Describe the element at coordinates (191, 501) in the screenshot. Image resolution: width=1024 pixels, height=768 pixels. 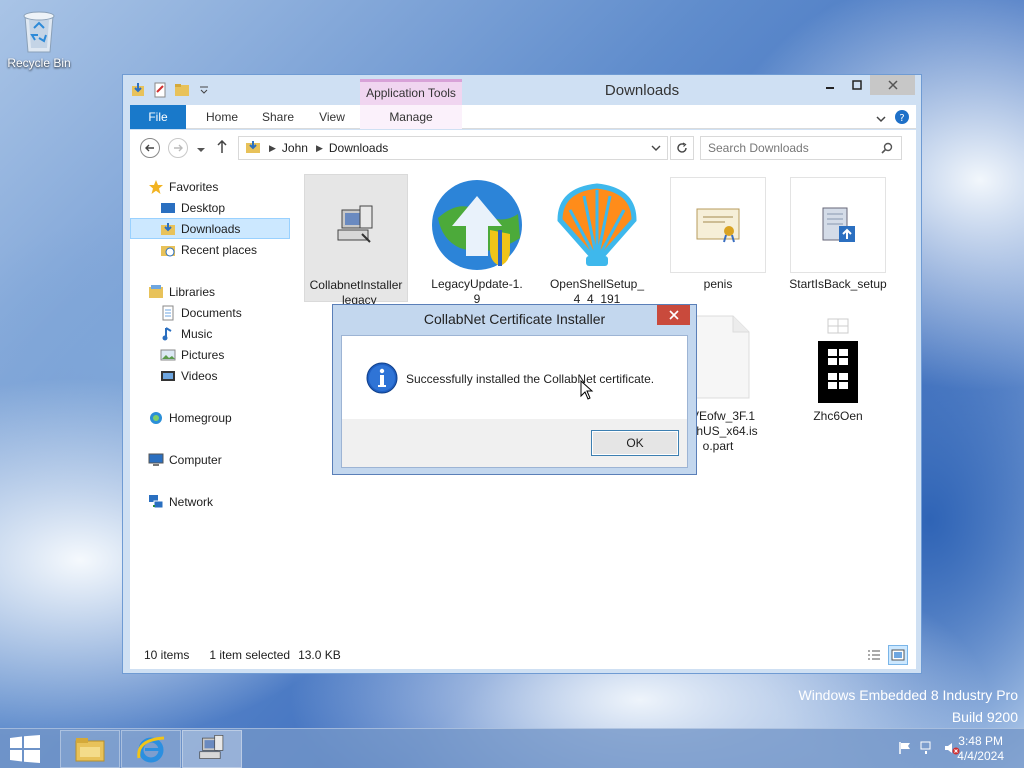
I see `nav-network-label: Network` at that location.